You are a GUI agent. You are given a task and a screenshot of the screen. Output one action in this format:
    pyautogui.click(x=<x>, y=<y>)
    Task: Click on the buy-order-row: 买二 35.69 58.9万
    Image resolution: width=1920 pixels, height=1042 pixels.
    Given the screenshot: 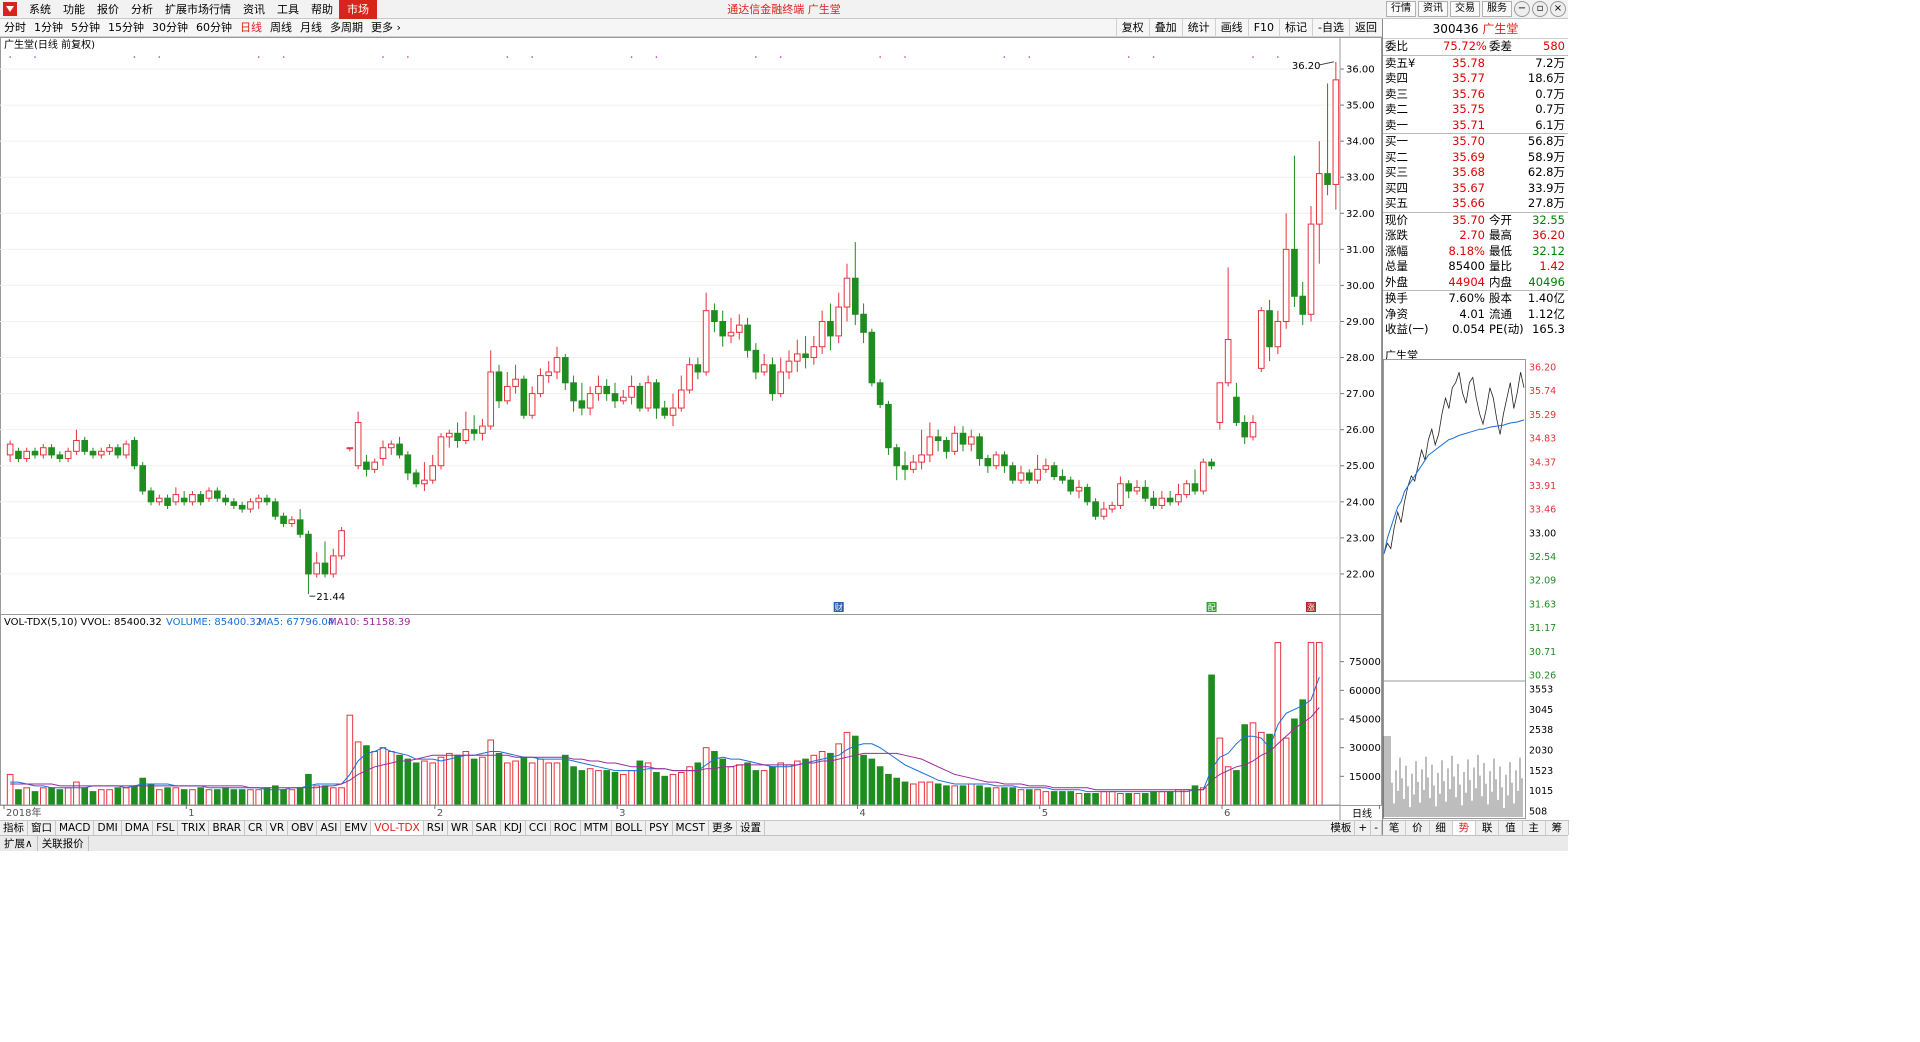 What is the action you would take?
    pyautogui.click(x=1475, y=158)
    